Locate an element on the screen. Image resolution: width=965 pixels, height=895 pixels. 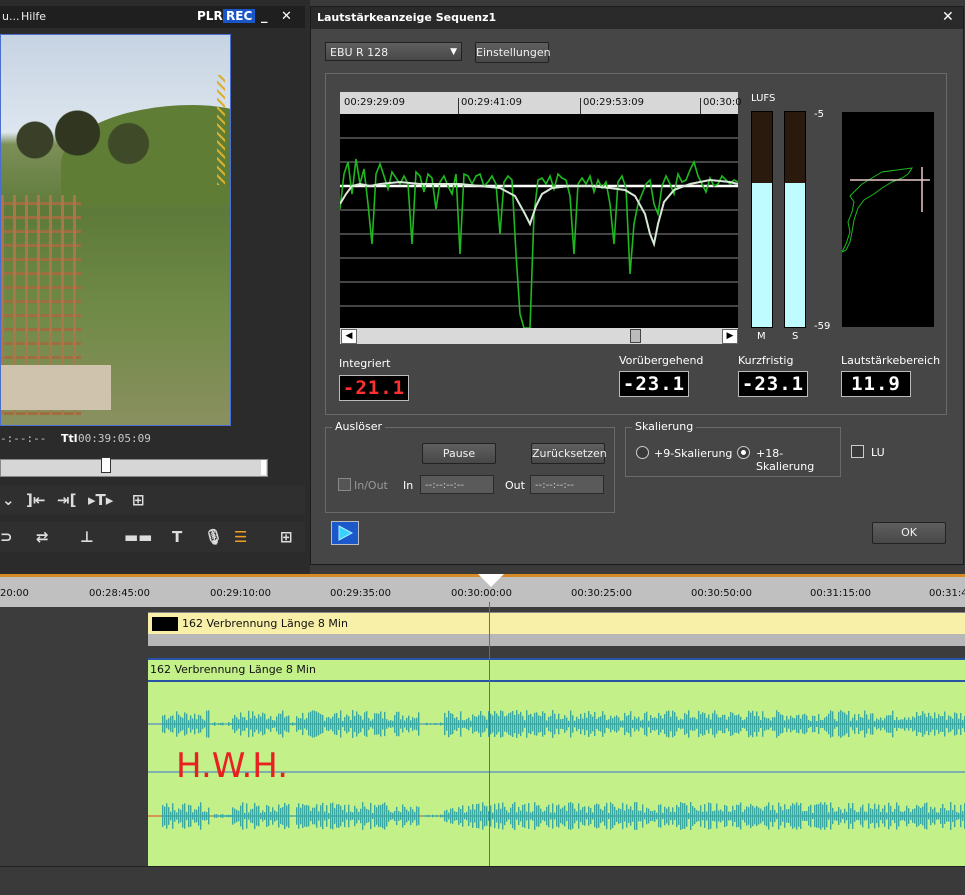
plr-mode-label: PLR is located at coordinates (210, 16).